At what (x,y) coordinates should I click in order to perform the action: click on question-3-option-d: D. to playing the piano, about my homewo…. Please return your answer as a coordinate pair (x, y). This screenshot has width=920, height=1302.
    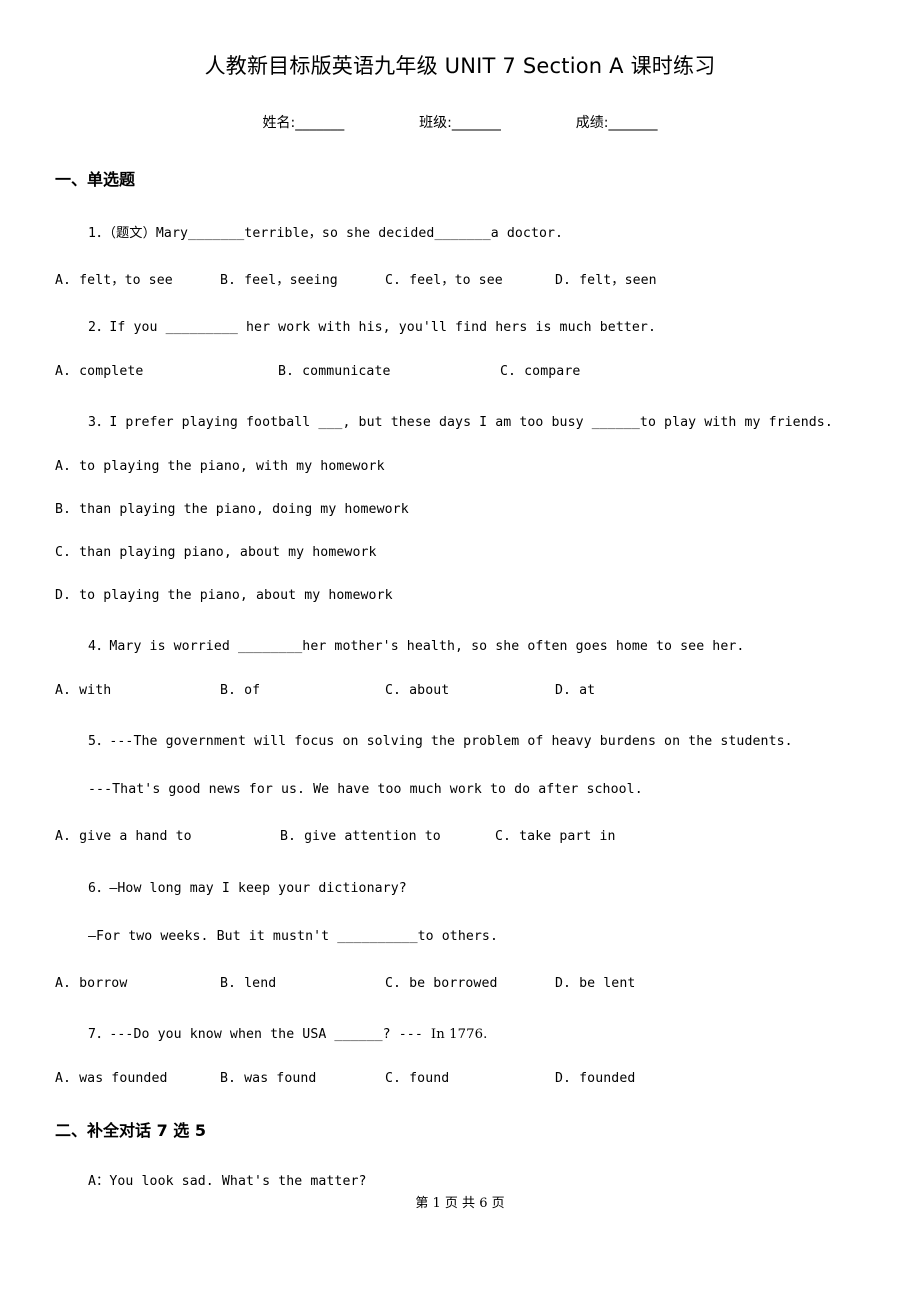
    Looking at the image, I should click on (224, 595).